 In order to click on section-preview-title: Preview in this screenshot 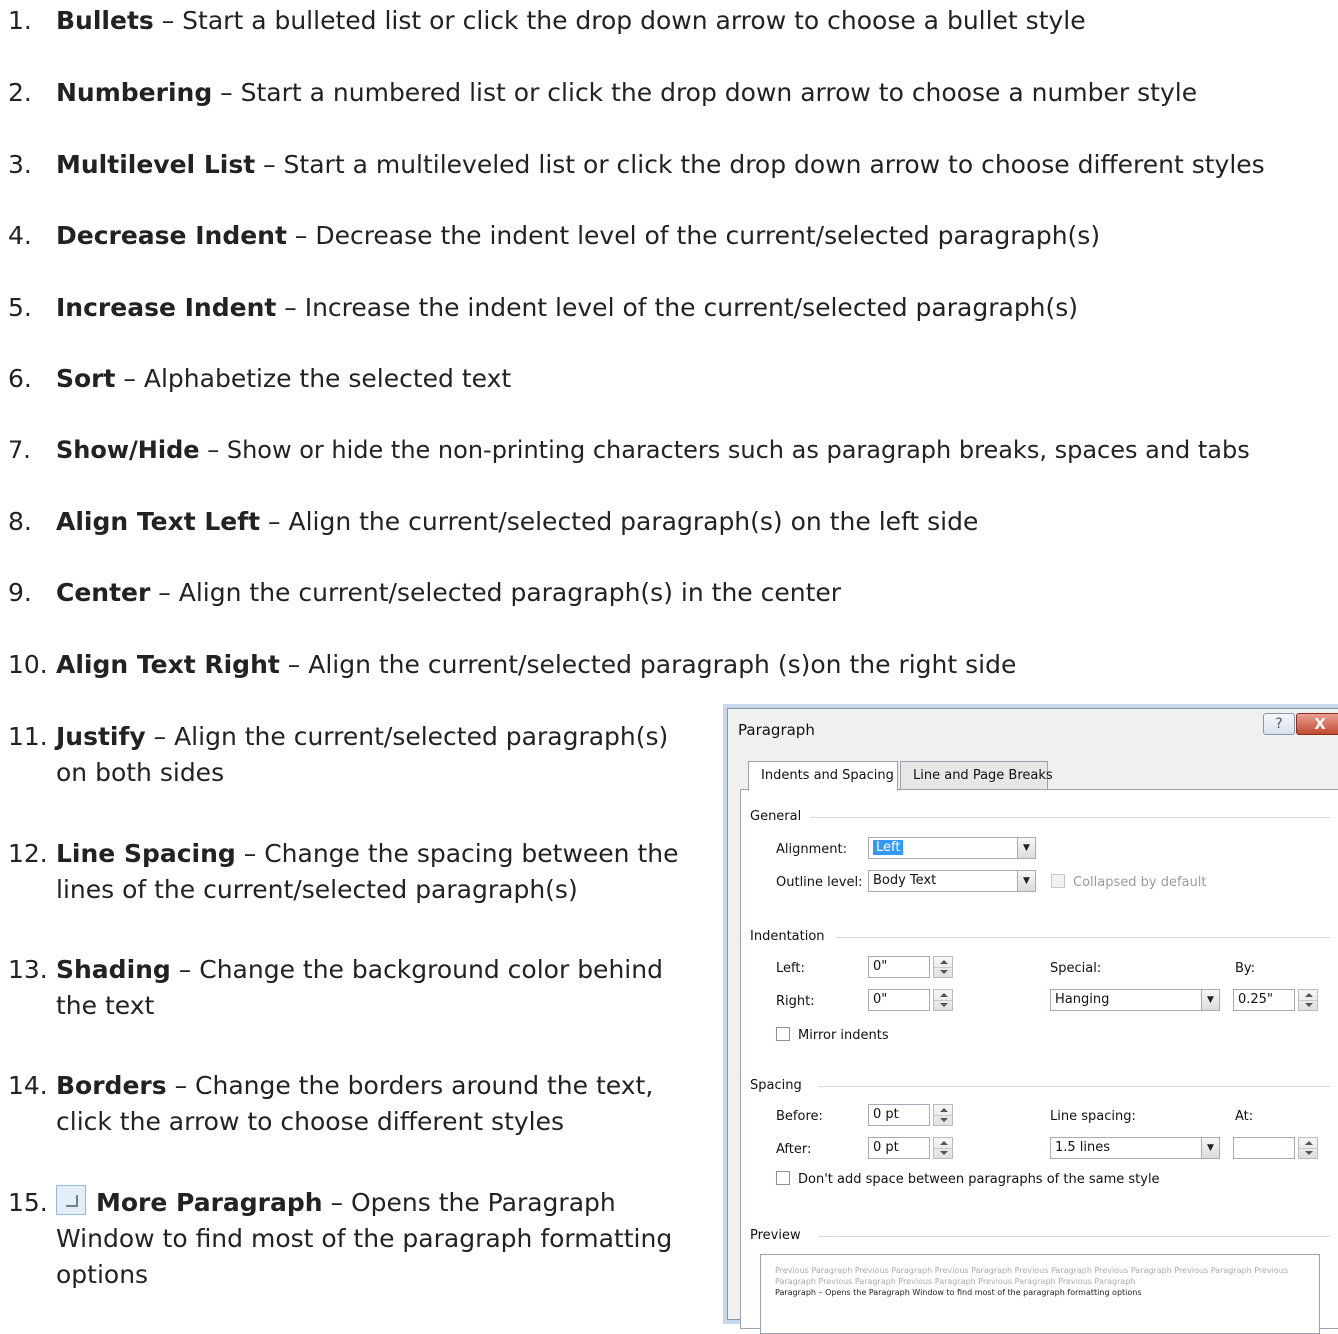, I will do `click(775, 1235)`.